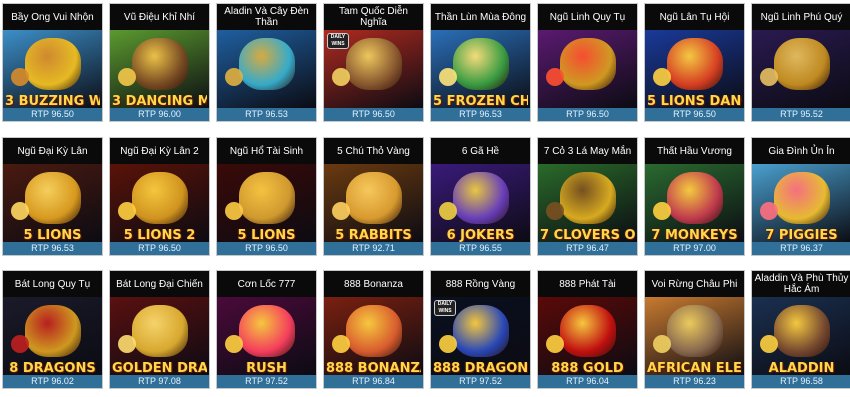 Image resolution: width=850 pixels, height=397 pixels. I want to click on rtp-label: RTP 96.23, so click(694, 381).